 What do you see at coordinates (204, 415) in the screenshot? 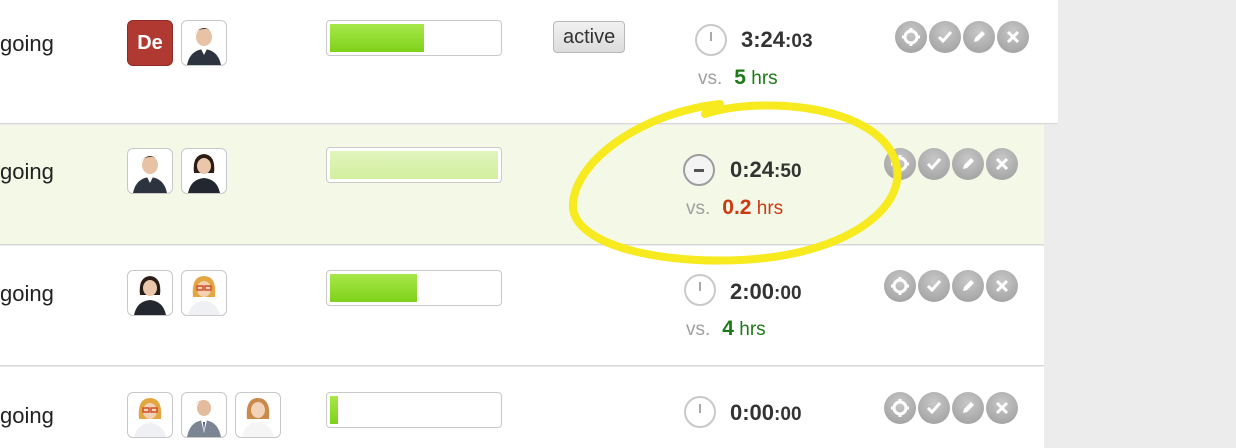
I see `man-suit-avatar-icon` at bounding box center [204, 415].